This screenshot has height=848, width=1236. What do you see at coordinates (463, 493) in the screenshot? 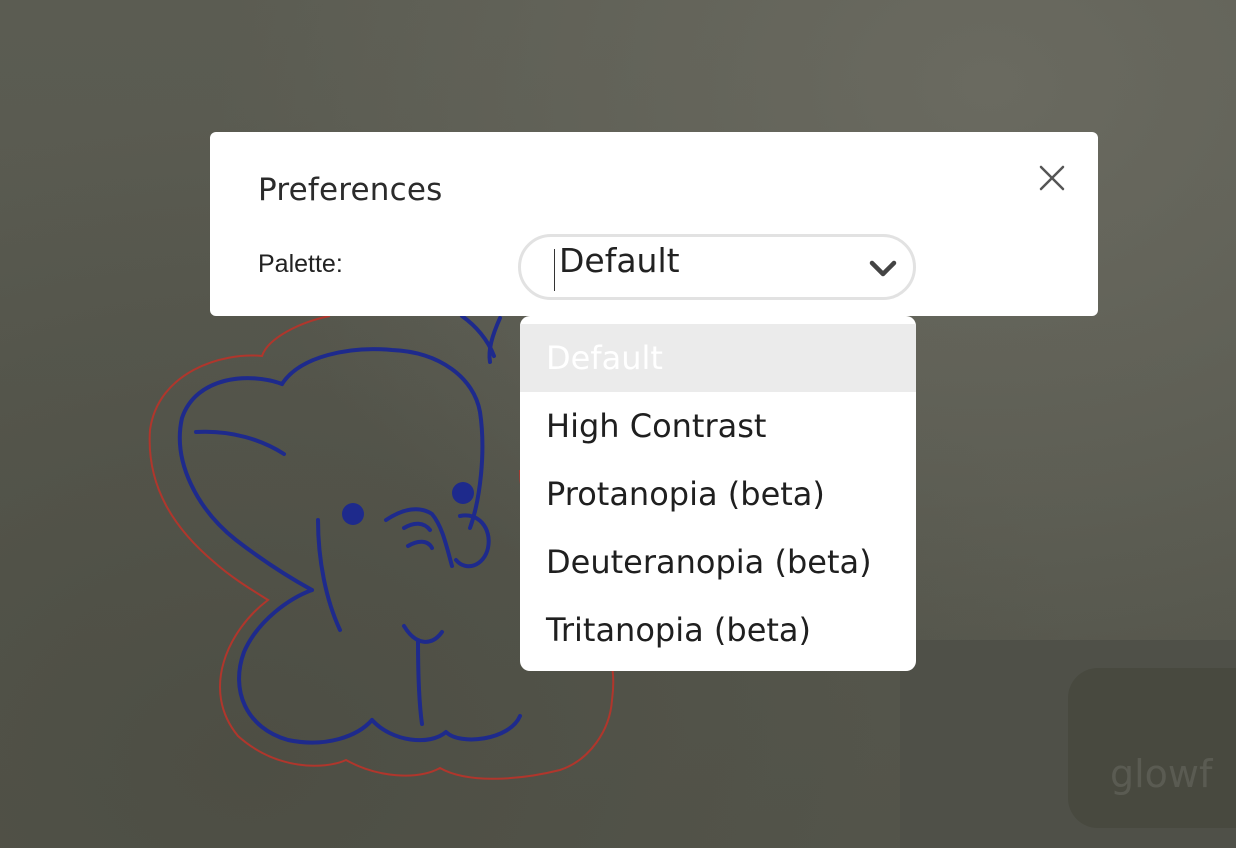
I see `elephant-eye-right` at bounding box center [463, 493].